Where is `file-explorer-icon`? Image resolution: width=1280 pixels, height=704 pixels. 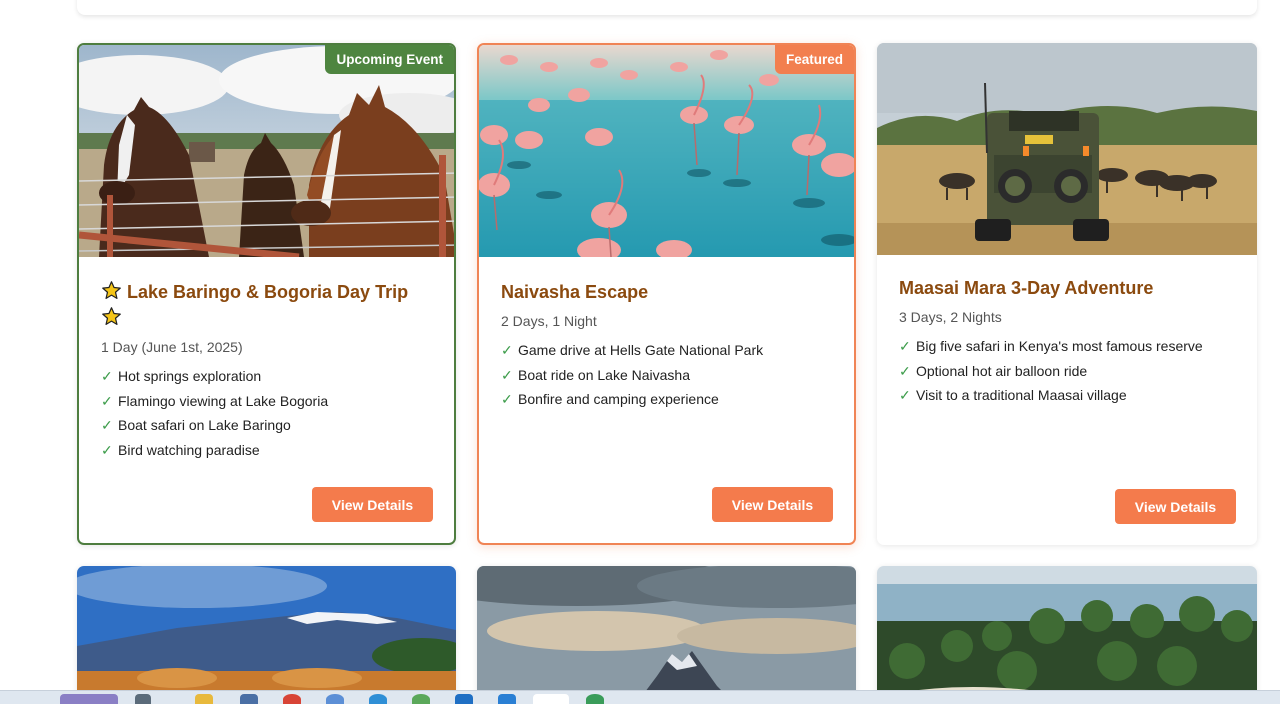
file-explorer-icon is located at coordinates (204, 699).